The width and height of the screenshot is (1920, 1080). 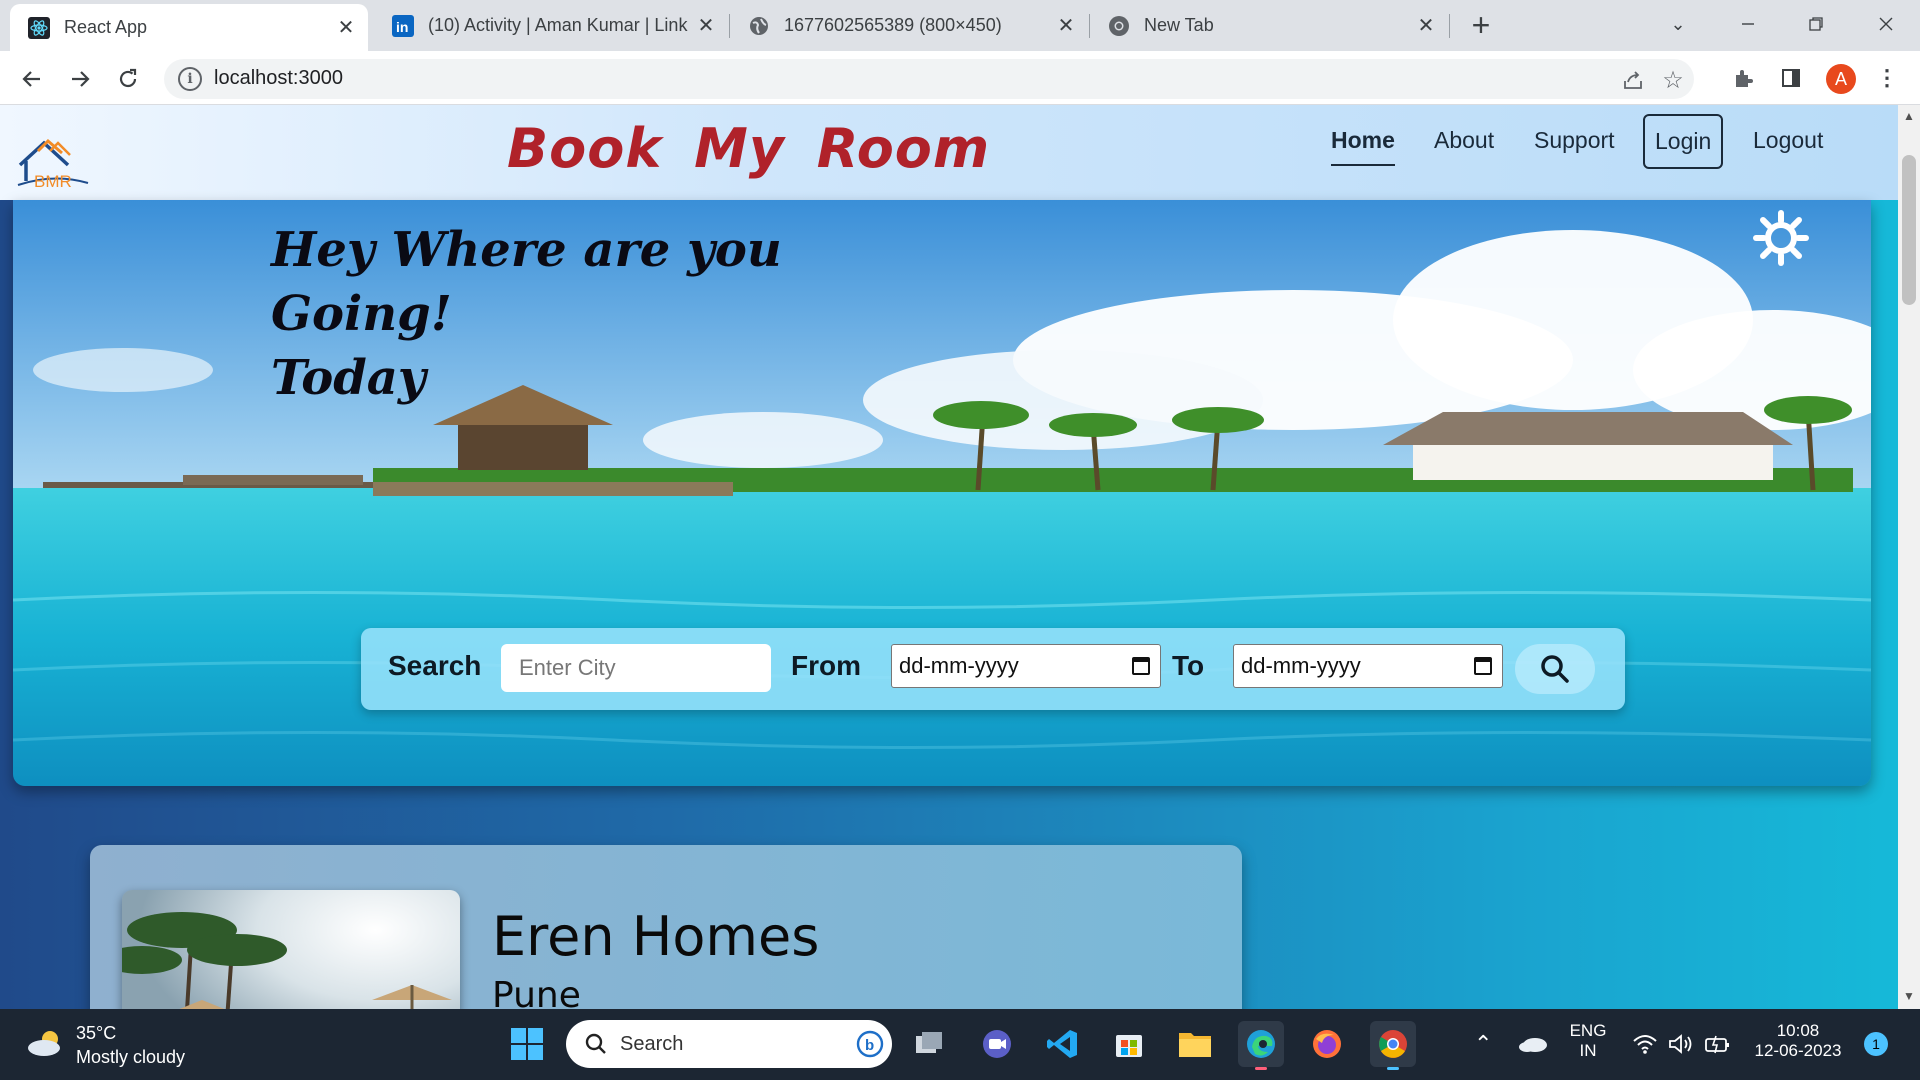 What do you see at coordinates (1574, 140) in the screenshot?
I see `nav-support-link: Support` at bounding box center [1574, 140].